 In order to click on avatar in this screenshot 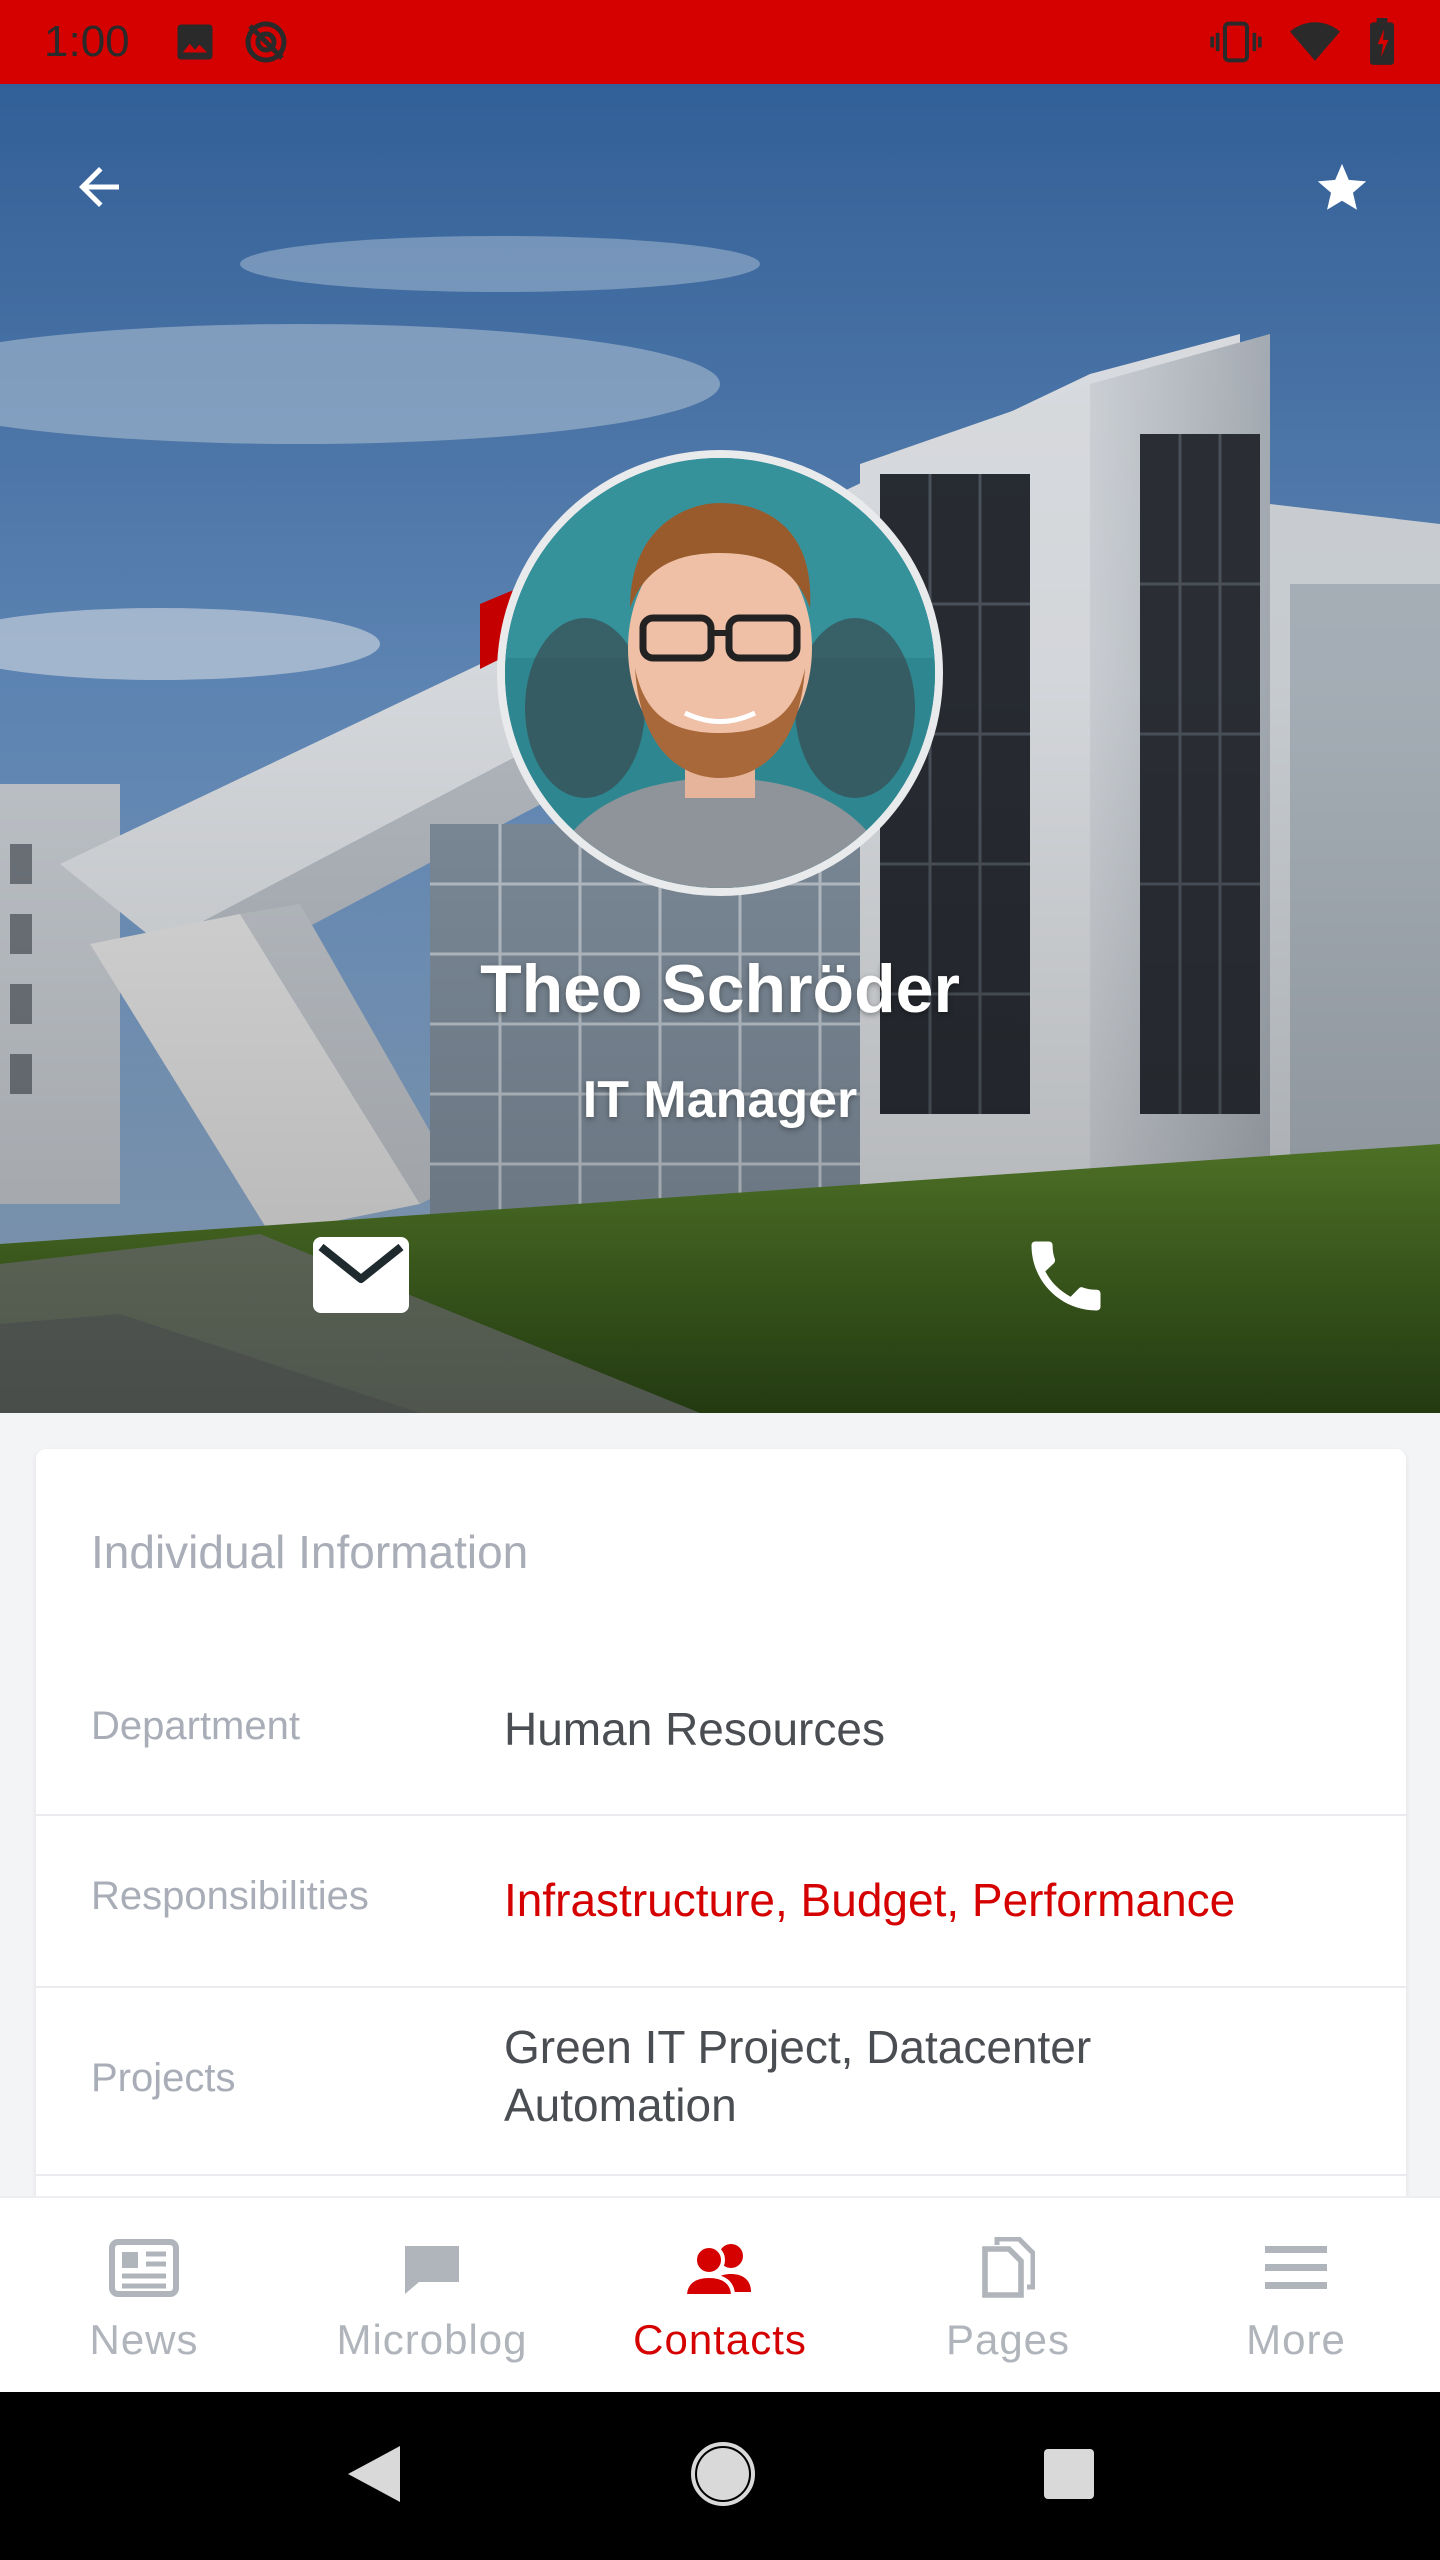, I will do `click(720, 673)`.